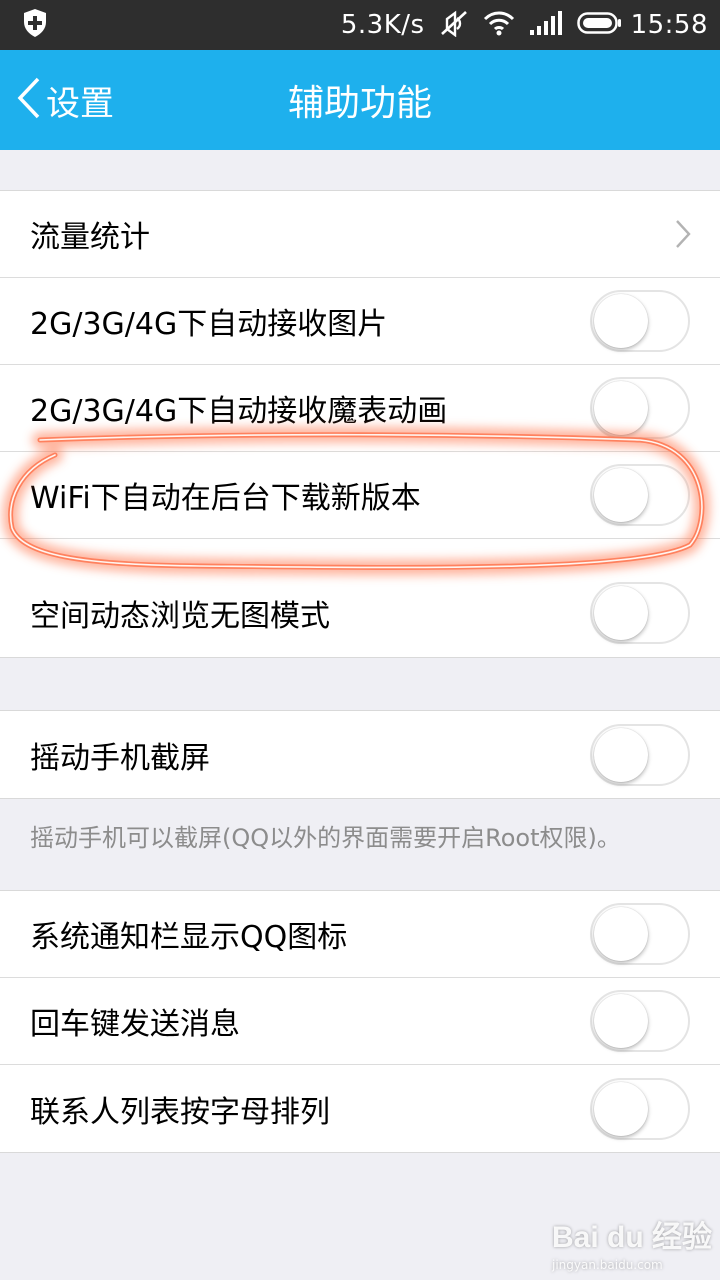 The width and height of the screenshot is (720, 1280). I want to click on back-label: 设置, so click(80, 103).